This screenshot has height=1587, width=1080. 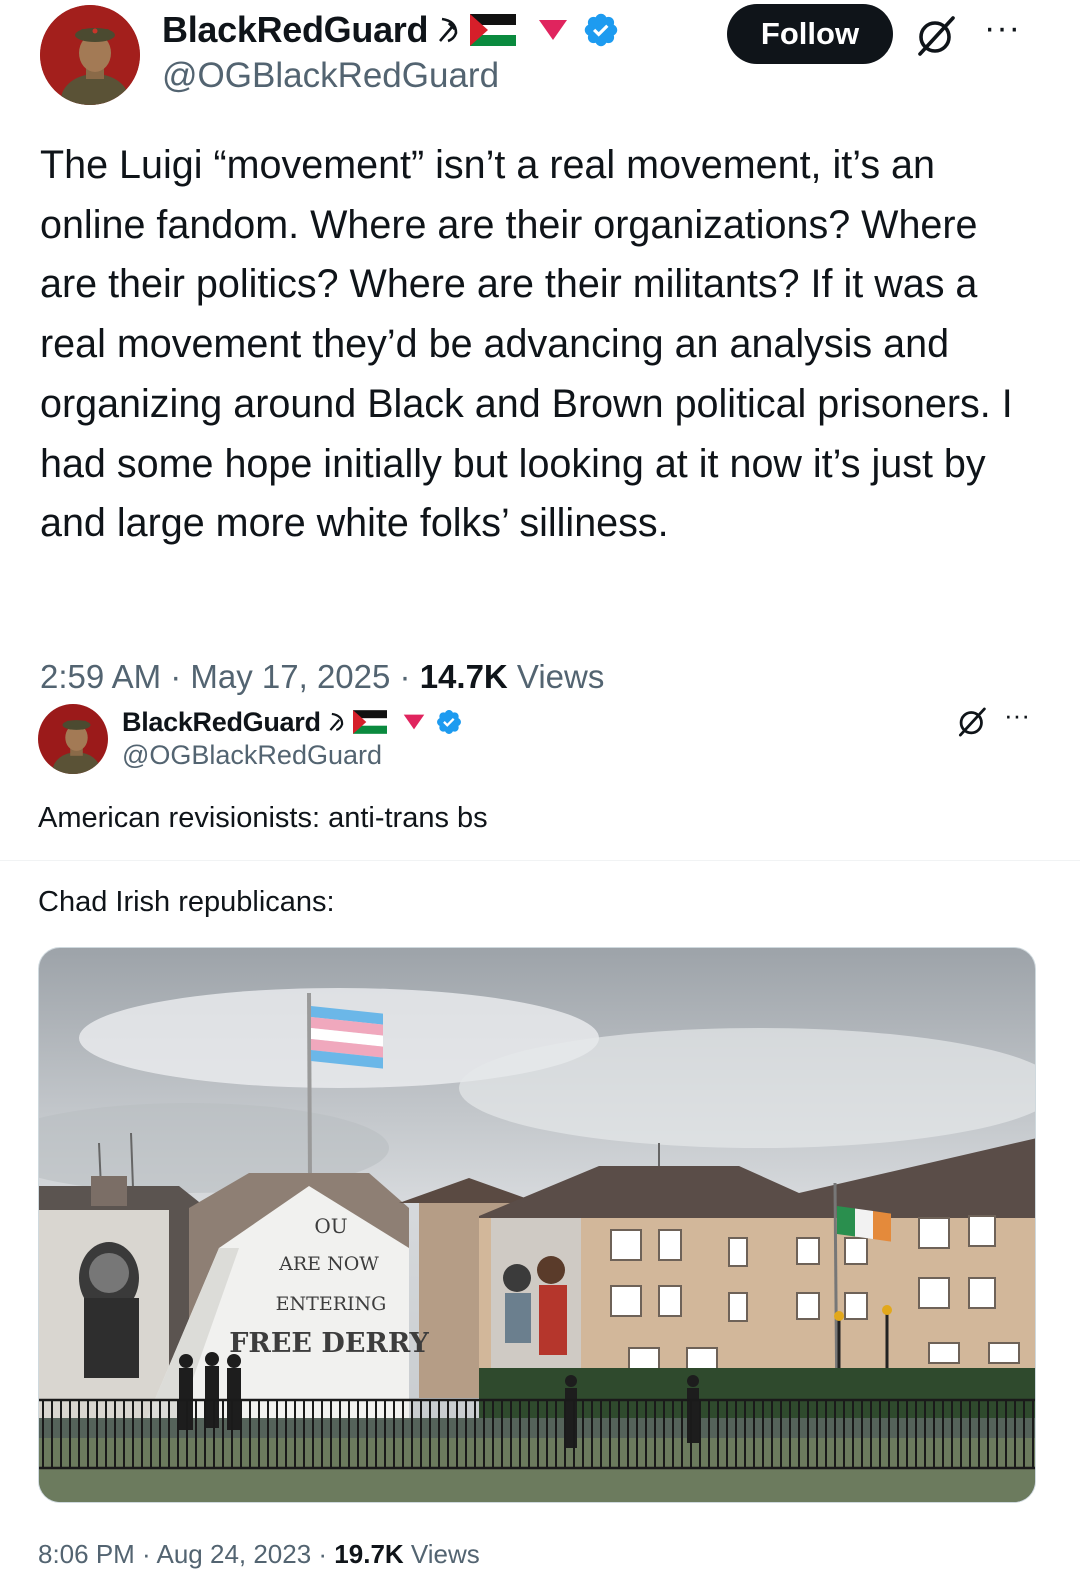 What do you see at coordinates (263, 818) in the screenshot?
I see `tweet-text-line: American revisionists: anti-trans bs` at bounding box center [263, 818].